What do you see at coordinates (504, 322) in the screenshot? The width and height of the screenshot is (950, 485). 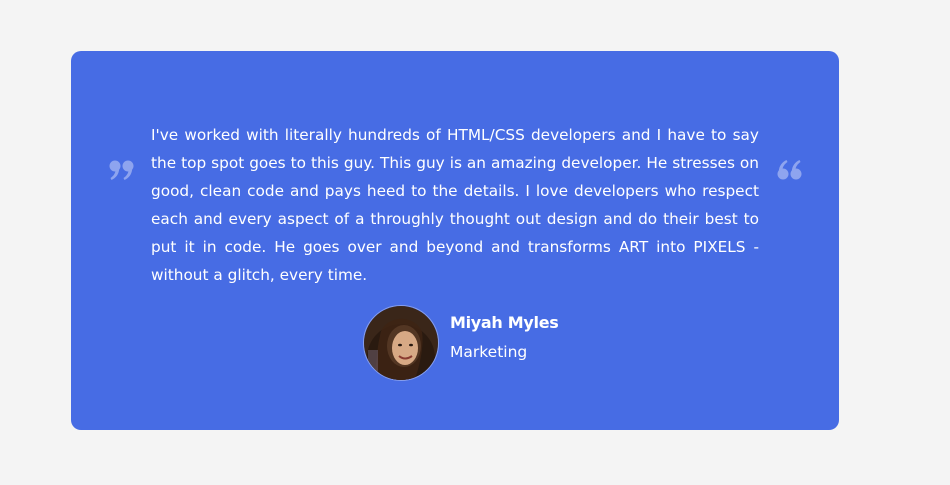 I see `author-name: Miyah Myles` at bounding box center [504, 322].